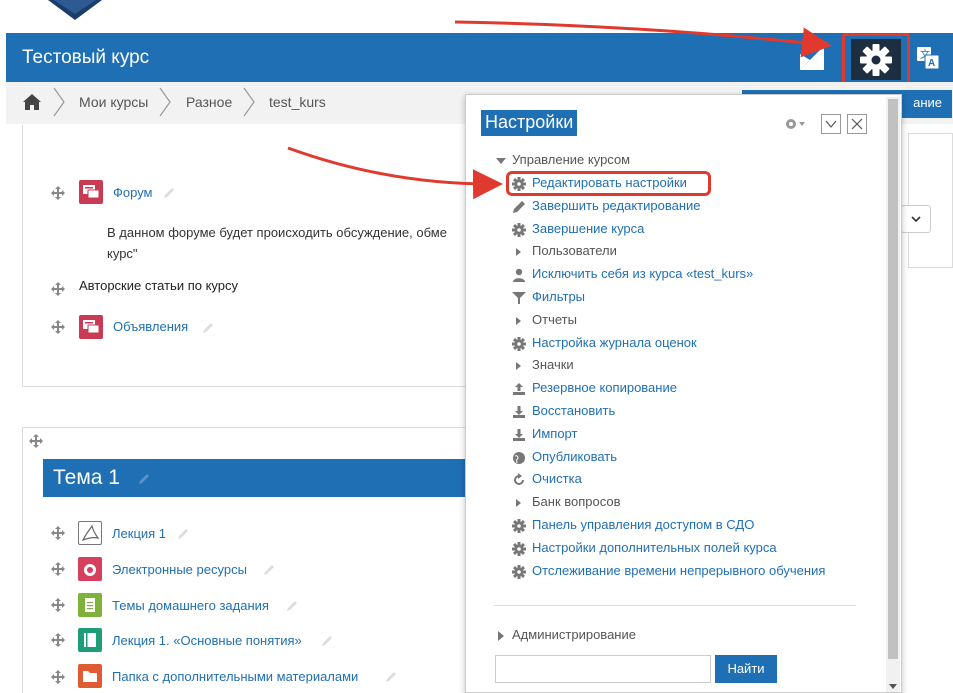  I want to click on settings-item-label: Редактировать настройки, so click(609, 182).